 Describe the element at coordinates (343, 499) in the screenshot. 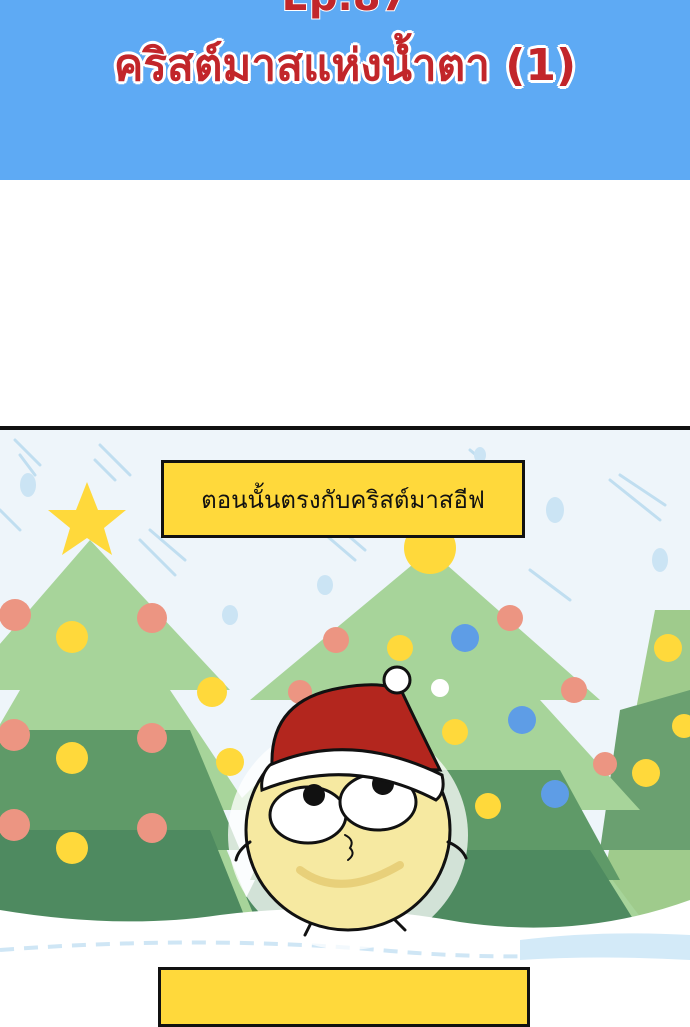

I see `narration-caption: ตอนนั้นตรงกับคริสต์มาสอีฟ` at that location.